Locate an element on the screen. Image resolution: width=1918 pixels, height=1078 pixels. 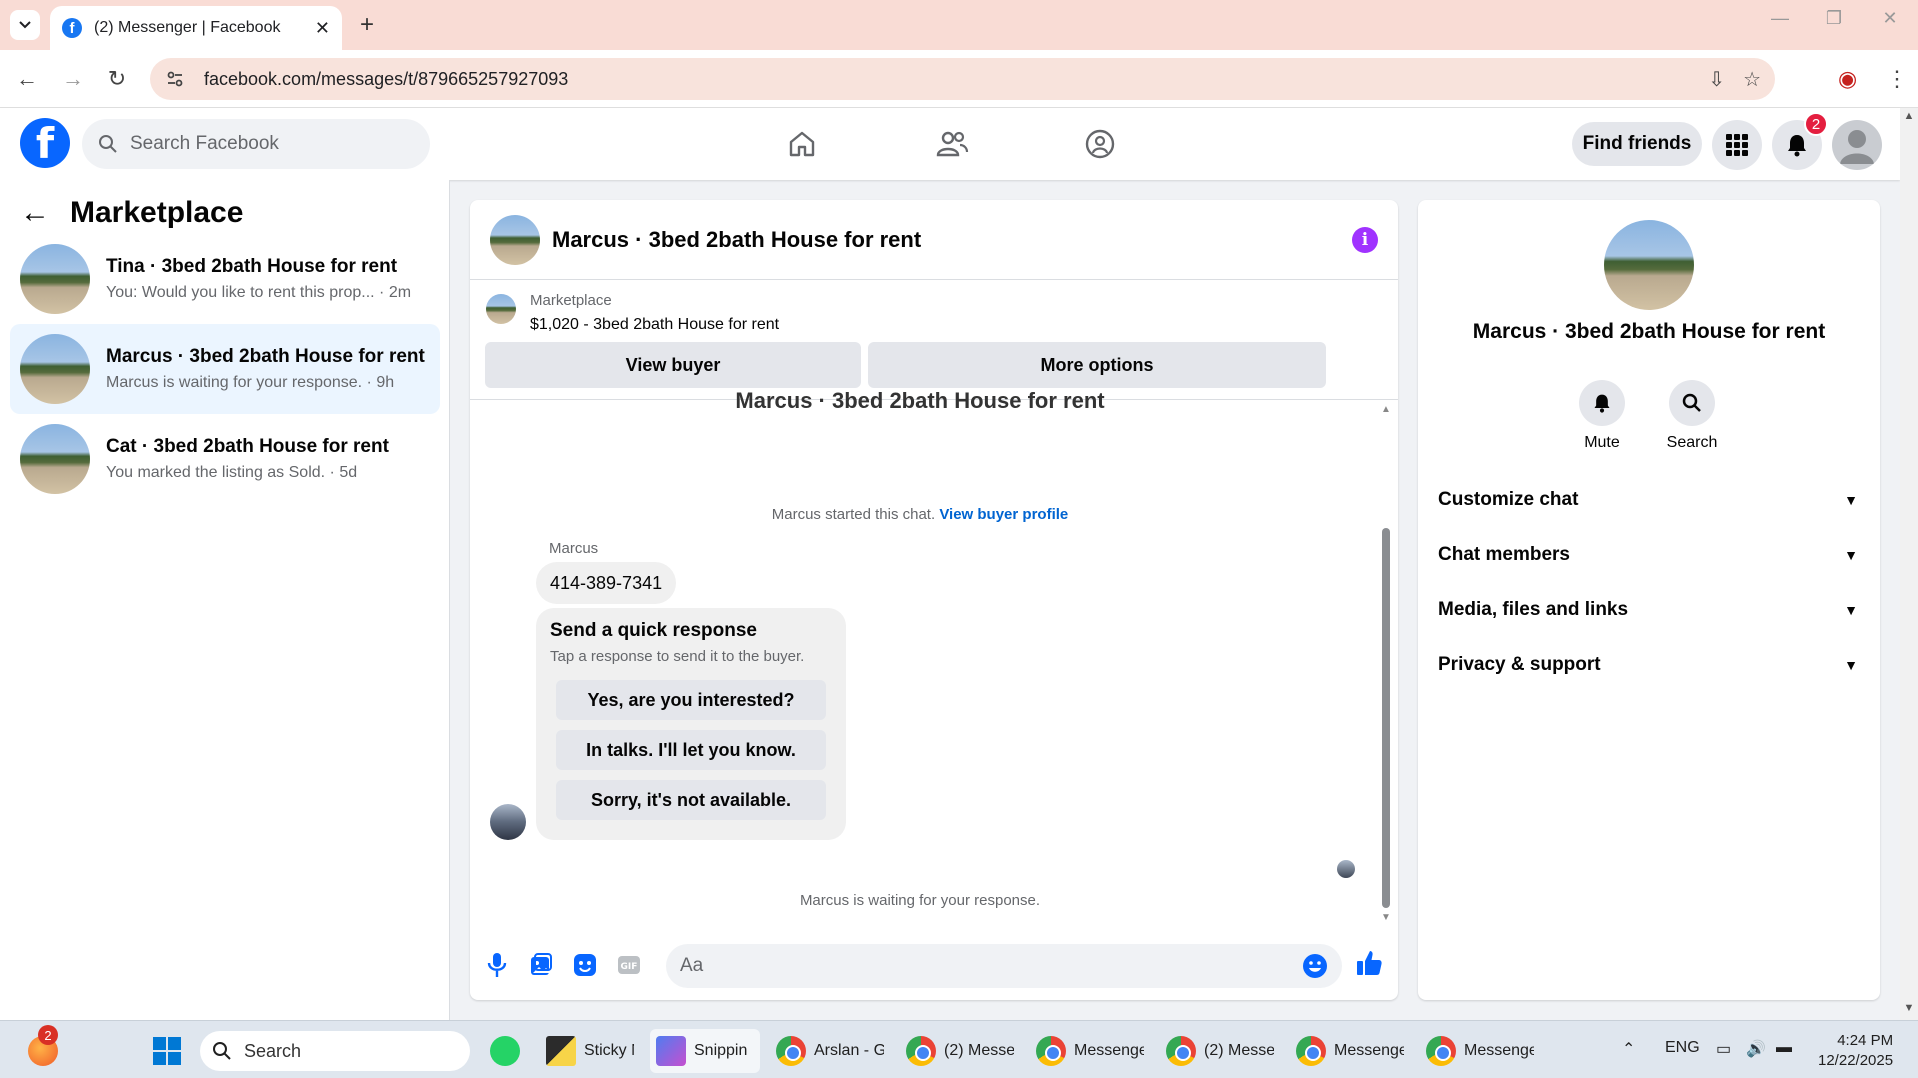
chat-started-text: Marcus started this chat. is located at coordinates (853, 514).